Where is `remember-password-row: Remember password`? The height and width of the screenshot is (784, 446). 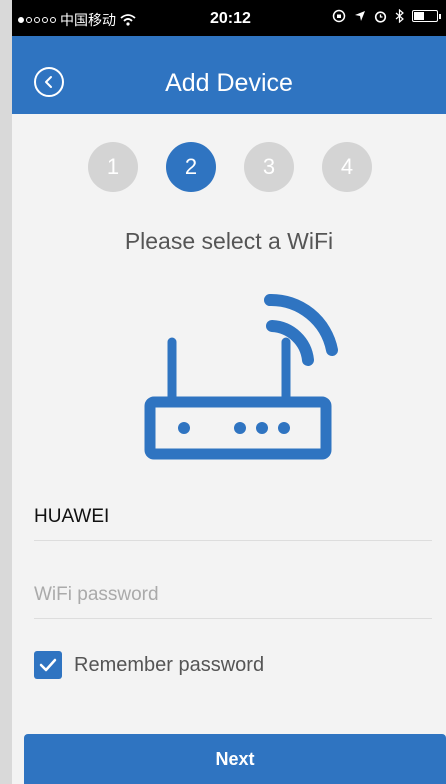
remember-password-row: Remember password is located at coordinates (149, 665).